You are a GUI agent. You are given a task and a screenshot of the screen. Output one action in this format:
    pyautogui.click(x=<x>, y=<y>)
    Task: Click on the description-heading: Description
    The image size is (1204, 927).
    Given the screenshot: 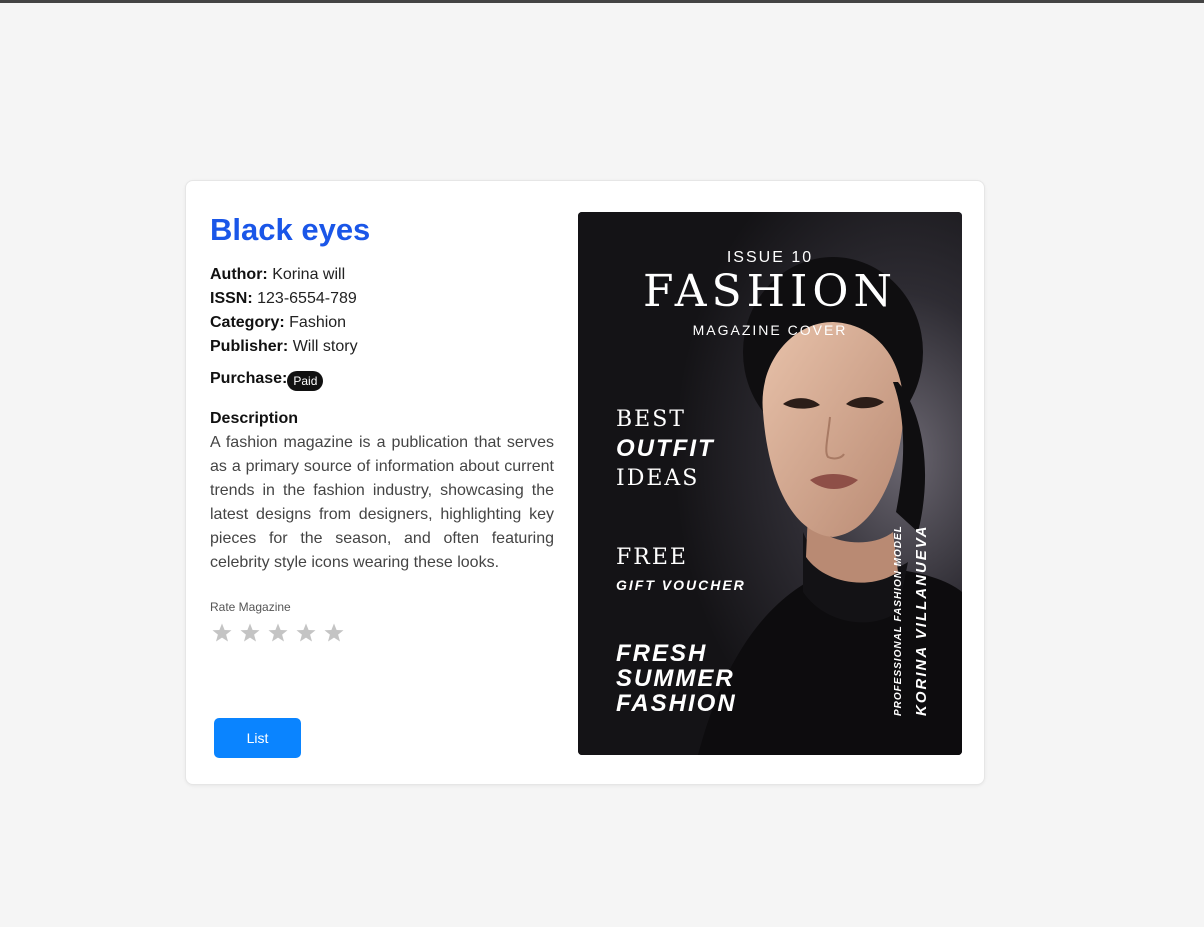 What is the action you would take?
    pyautogui.click(x=254, y=418)
    